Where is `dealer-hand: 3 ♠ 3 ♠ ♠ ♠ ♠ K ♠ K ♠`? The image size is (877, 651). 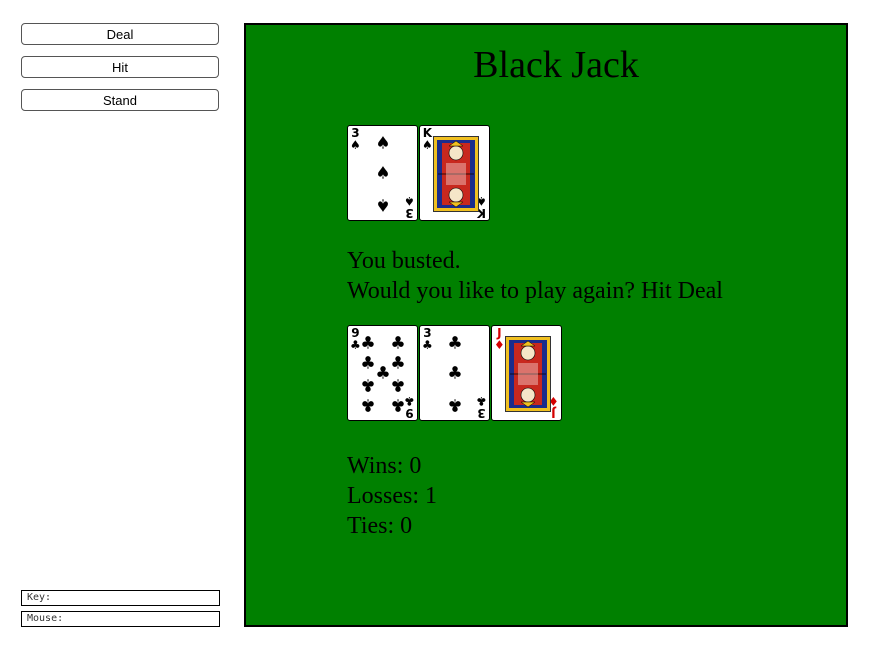
dealer-hand: 3 ♠ 3 ♠ ♠ ♠ ♠ K ♠ K ♠ is located at coordinates (418, 173).